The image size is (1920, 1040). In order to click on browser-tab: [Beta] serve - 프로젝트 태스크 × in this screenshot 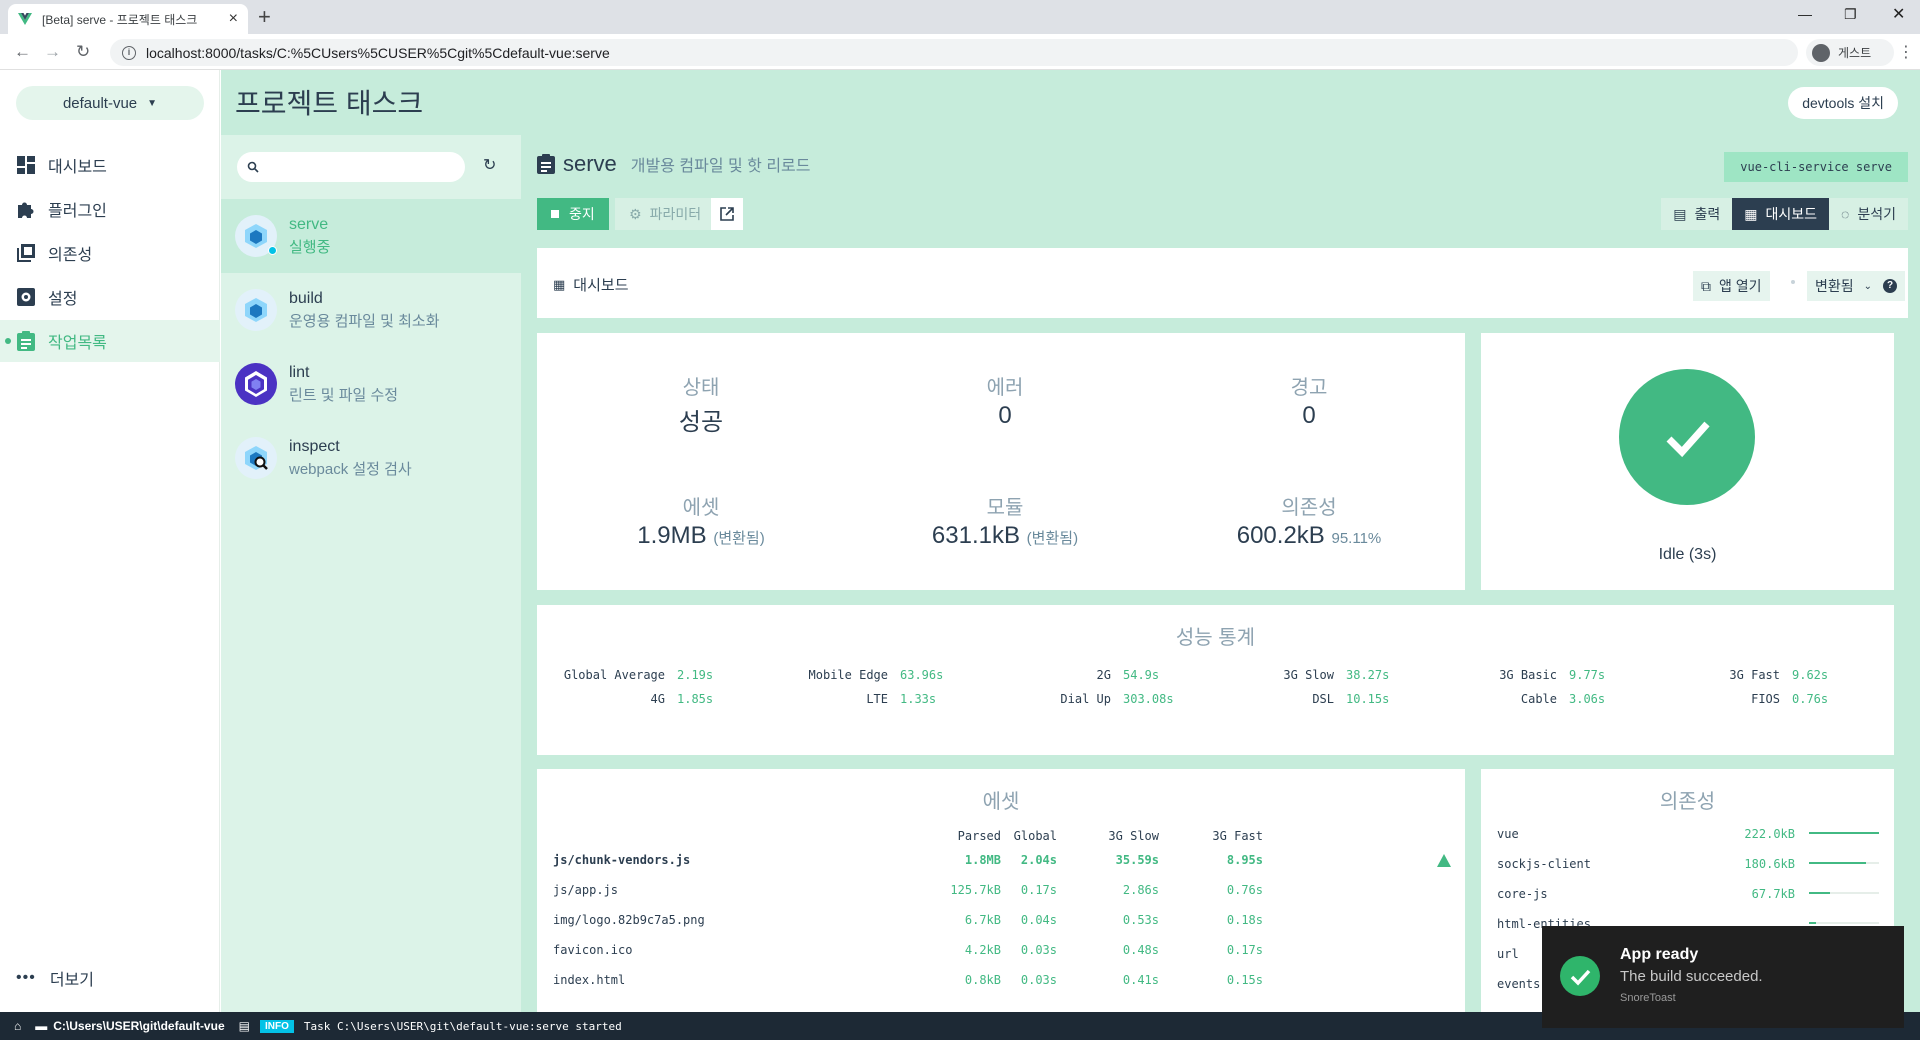, I will do `click(128, 19)`.